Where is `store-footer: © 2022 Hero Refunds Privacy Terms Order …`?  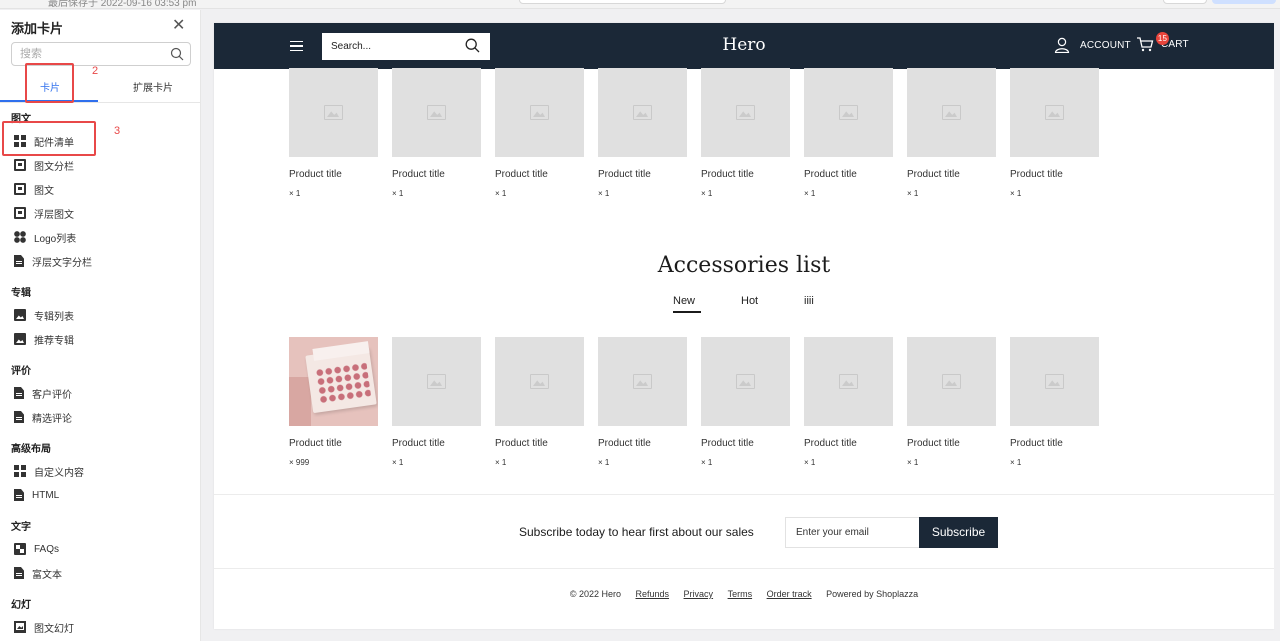 store-footer: © 2022 Hero Refunds Privacy Terms Order … is located at coordinates (744, 596).